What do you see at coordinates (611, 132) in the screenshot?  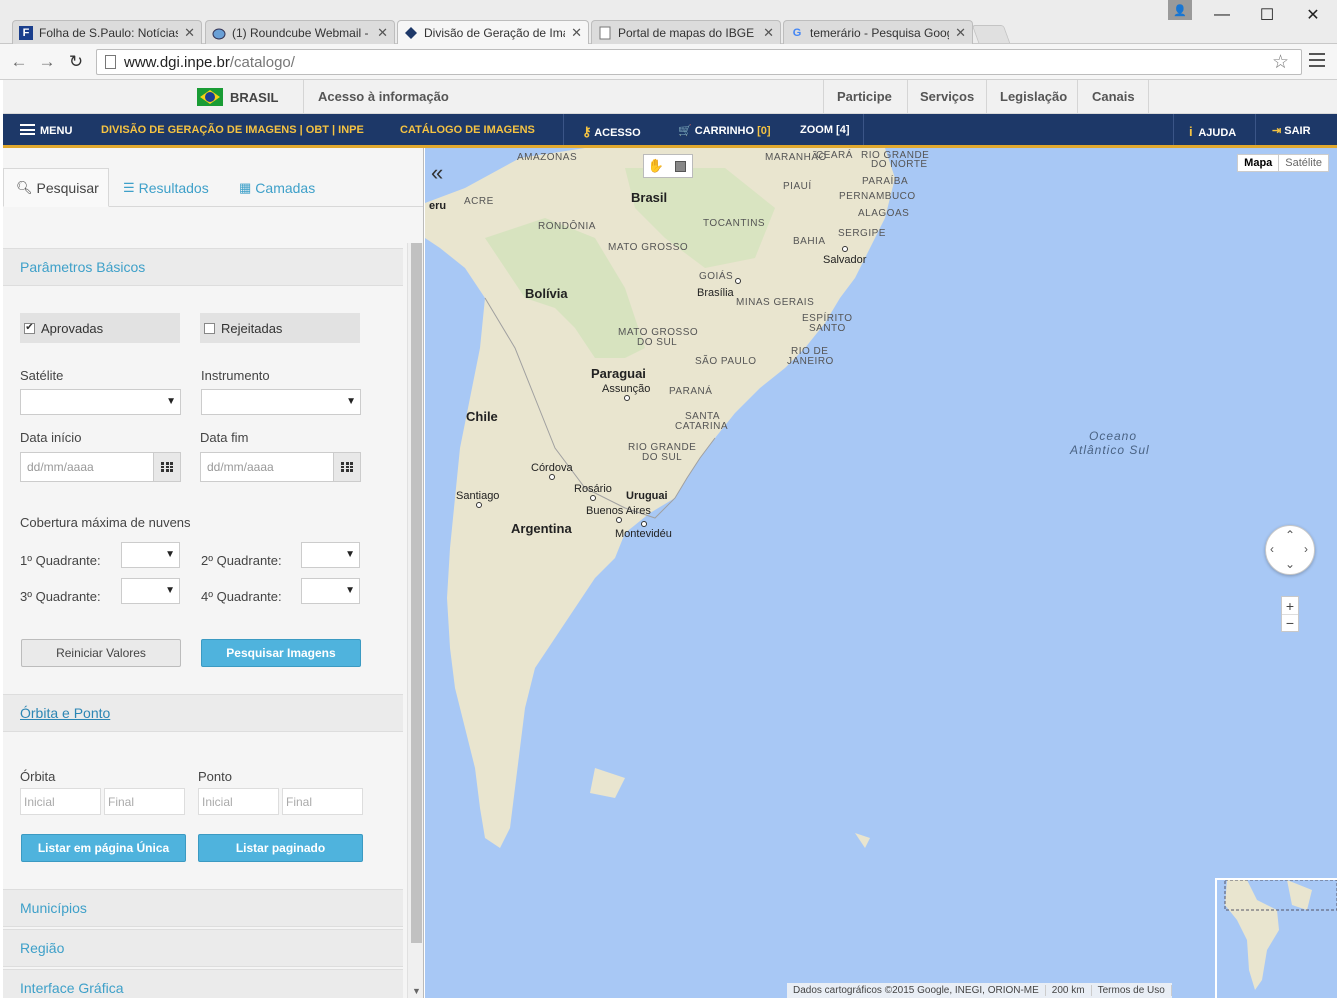 I see `access-button: ⚷ ACESSO` at bounding box center [611, 132].